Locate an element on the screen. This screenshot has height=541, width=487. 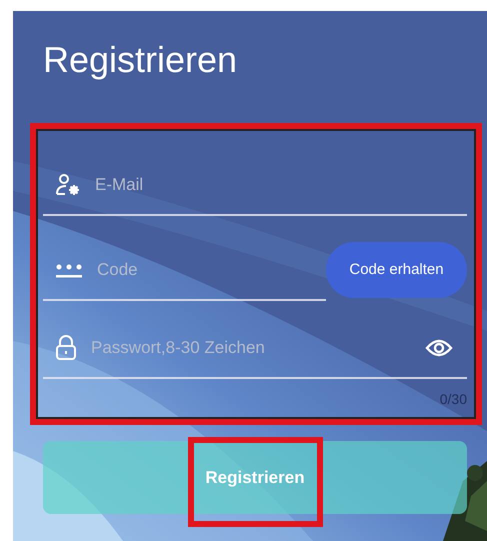
page-title: Registrieren is located at coordinates (140, 60).